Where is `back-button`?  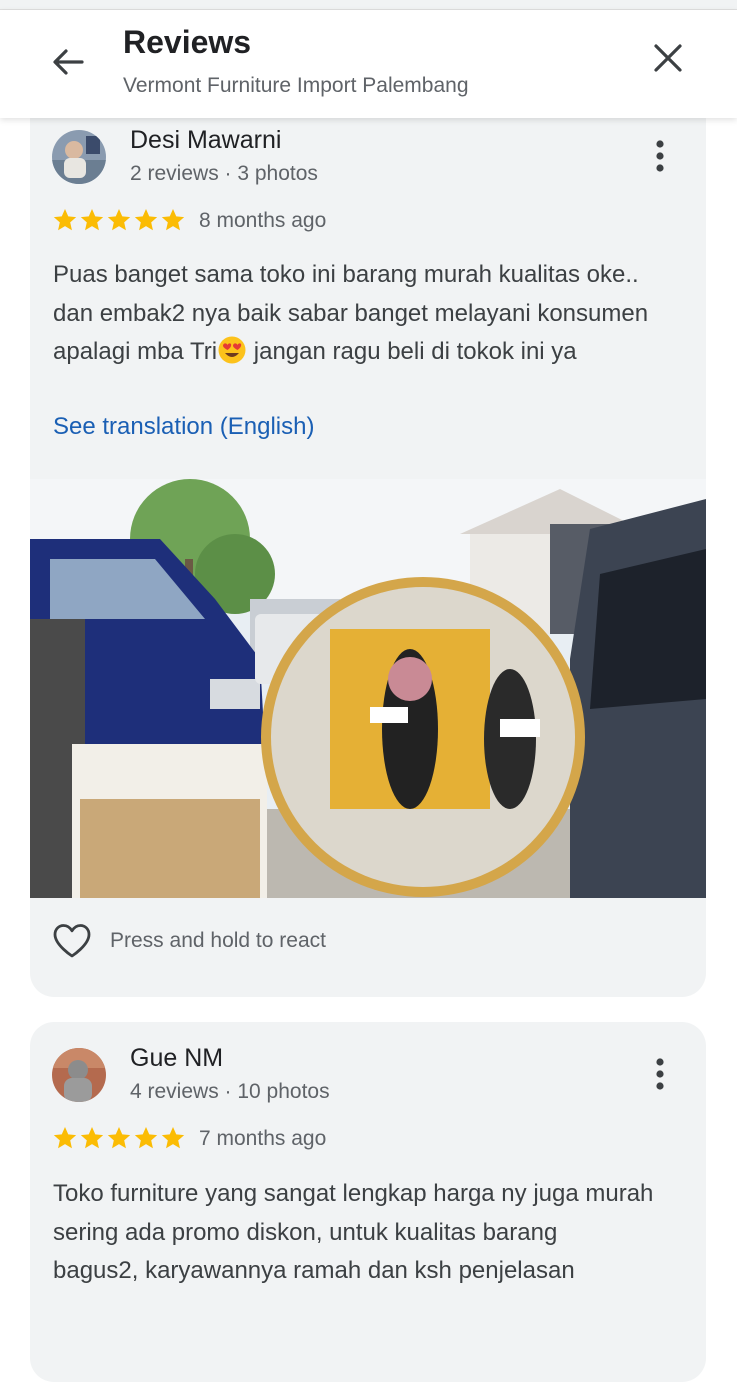
back-button is located at coordinates (68, 62).